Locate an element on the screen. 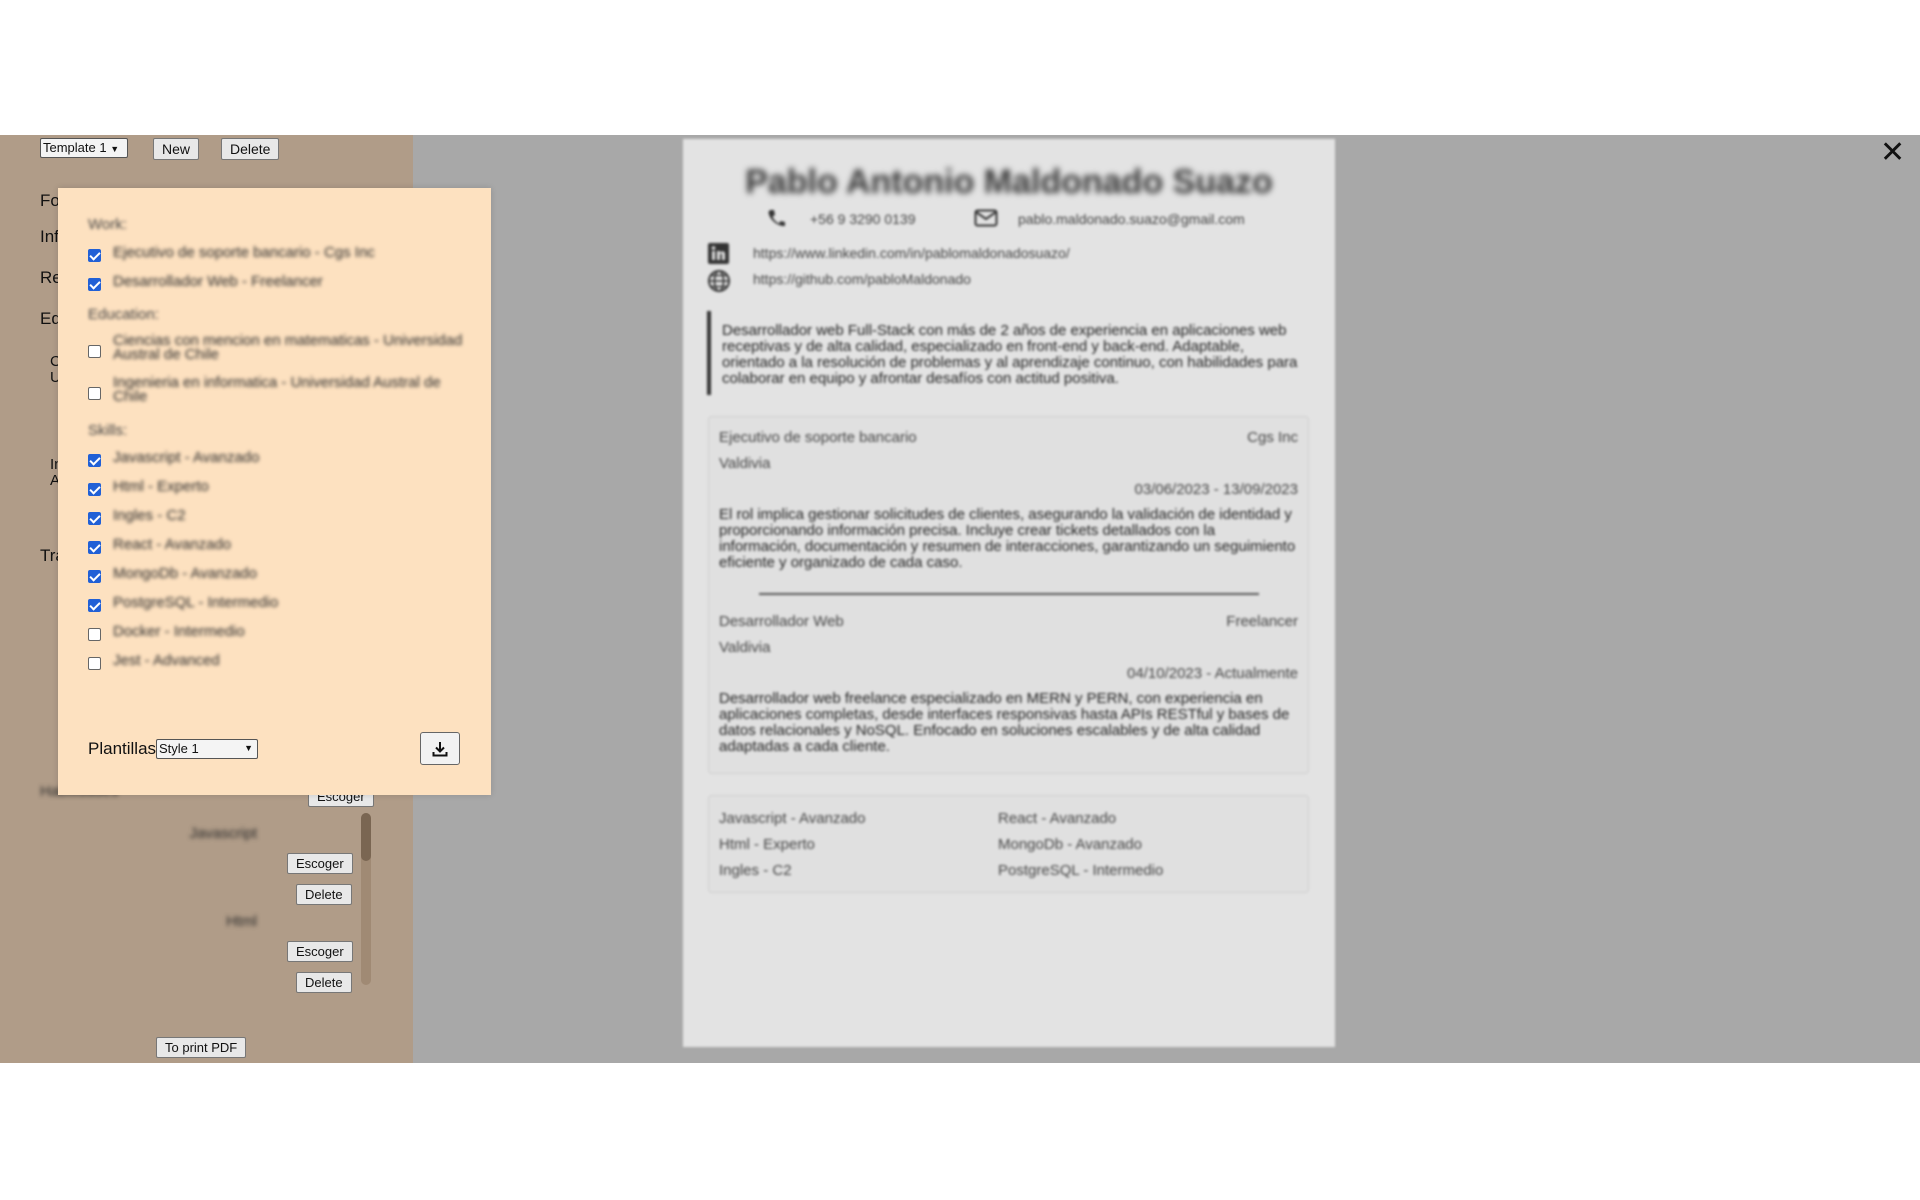  resume-skill: Html - Experto is located at coordinates (767, 844).